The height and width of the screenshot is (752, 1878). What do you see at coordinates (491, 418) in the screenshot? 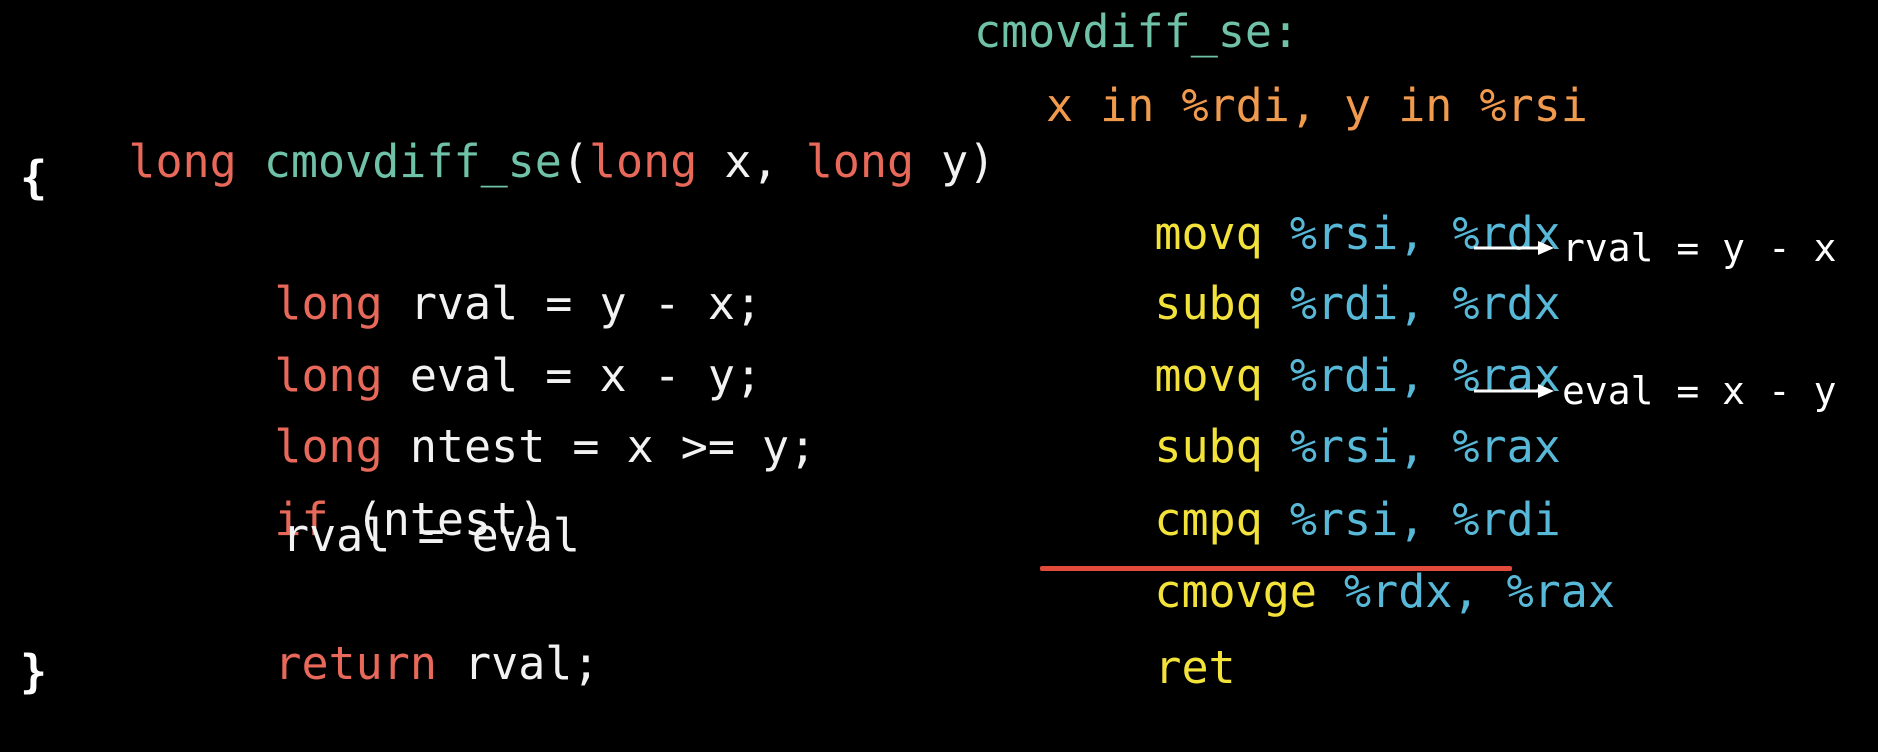
I see `c-line-ntest: long ntest = x >= y;` at bounding box center [491, 418].